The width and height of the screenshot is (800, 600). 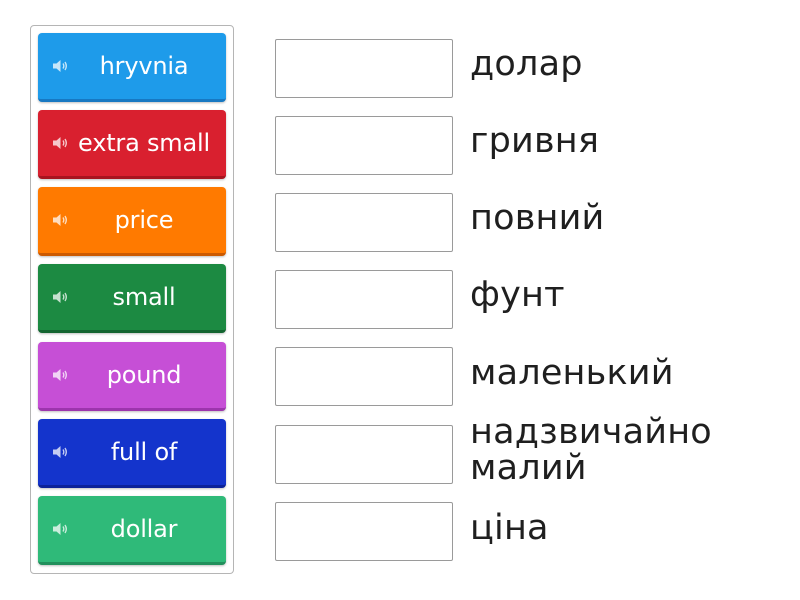 What do you see at coordinates (144, 220) in the screenshot?
I see `tile-label: price` at bounding box center [144, 220].